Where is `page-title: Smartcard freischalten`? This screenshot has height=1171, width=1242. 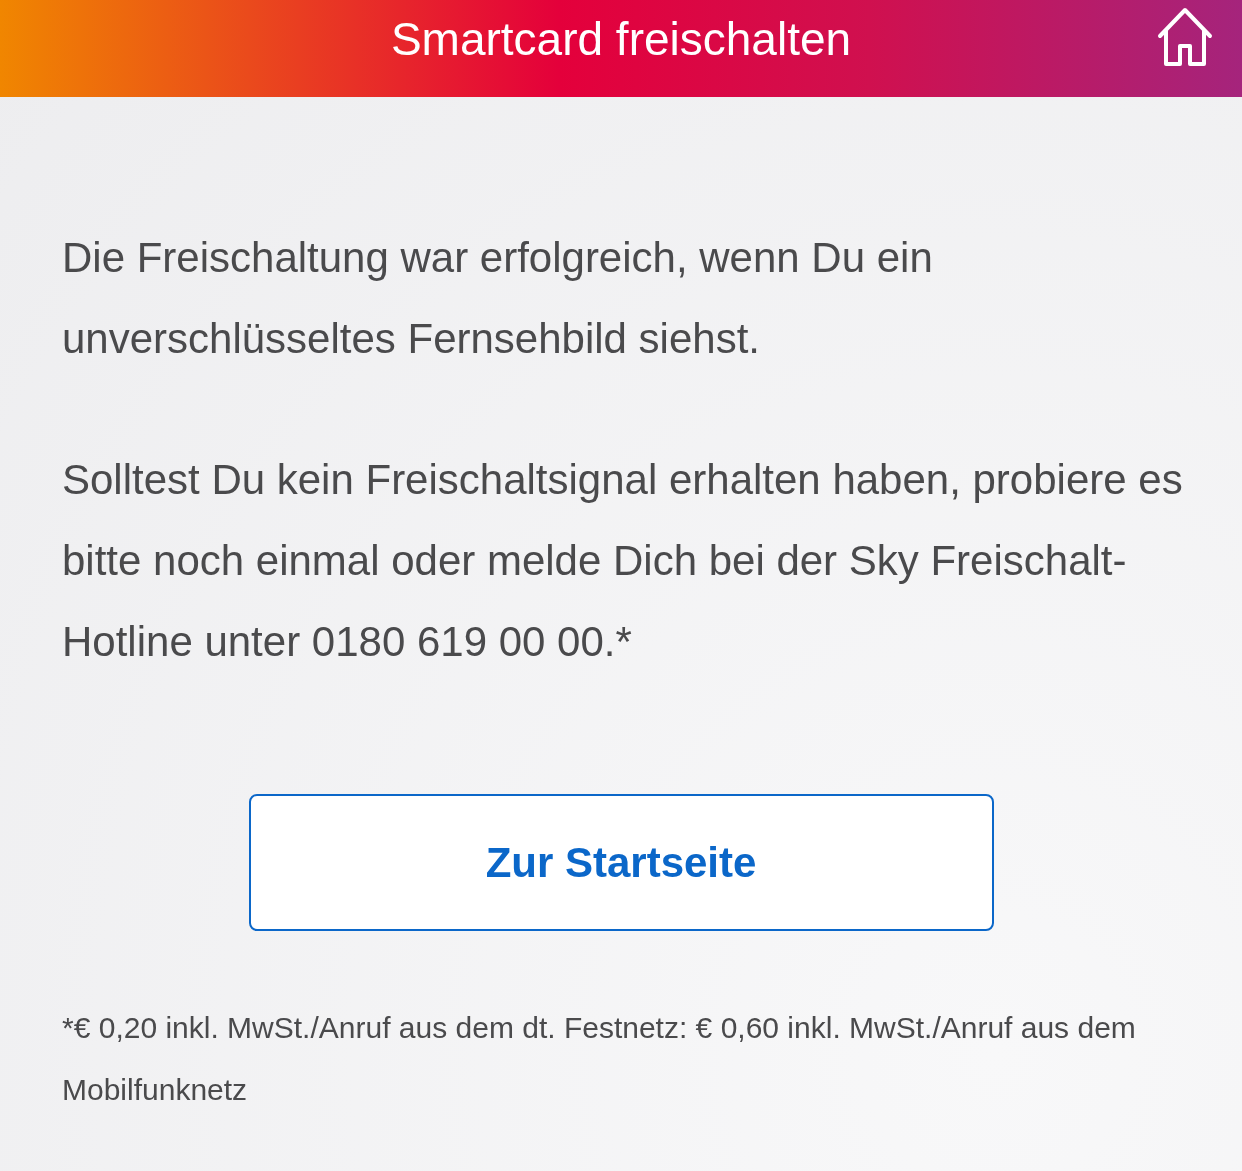 page-title: Smartcard freischalten is located at coordinates (621, 41).